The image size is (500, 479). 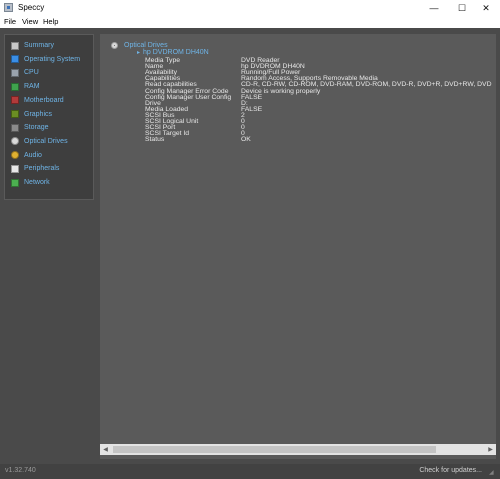 I want to click on sidebar-item-storage: Storage, so click(x=52, y=127).